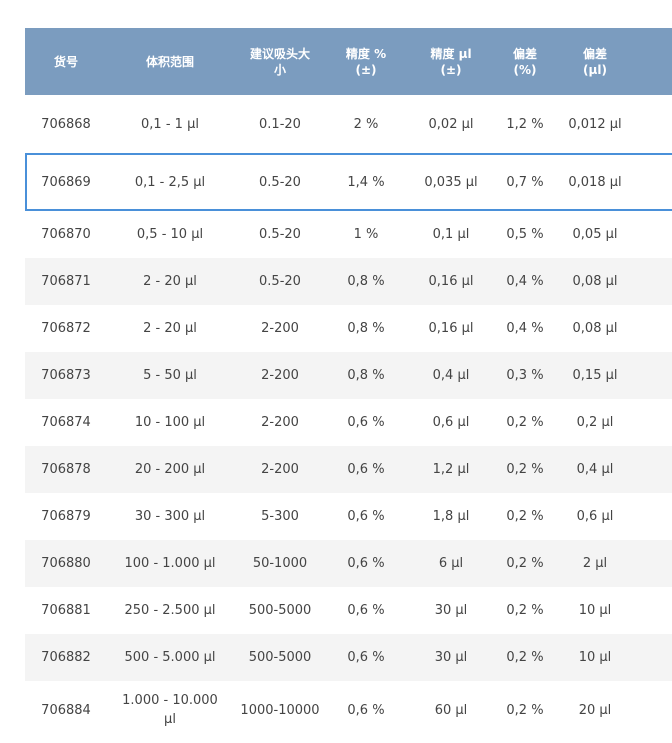 This screenshot has width=672, height=743. Describe the element at coordinates (66, 422) in the screenshot. I see `cell-article-no: 706874` at that location.